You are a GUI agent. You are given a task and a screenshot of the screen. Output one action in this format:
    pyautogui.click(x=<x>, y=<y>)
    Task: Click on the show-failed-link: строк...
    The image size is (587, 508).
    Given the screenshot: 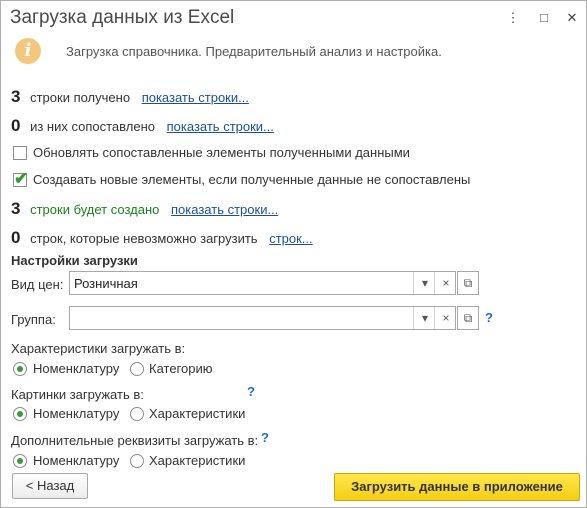 What is the action you would take?
    pyautogui.click(x=290, y=238)
    